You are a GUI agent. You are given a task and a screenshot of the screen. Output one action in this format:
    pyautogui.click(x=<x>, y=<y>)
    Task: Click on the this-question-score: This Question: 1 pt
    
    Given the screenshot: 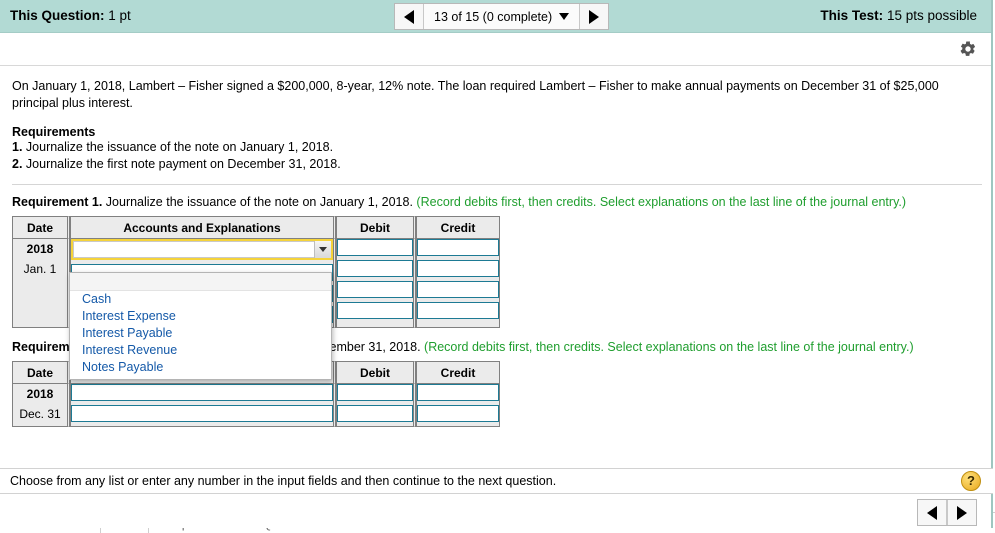 What is the action you would take?
    pyautogui.click(x=70, y=15)
    